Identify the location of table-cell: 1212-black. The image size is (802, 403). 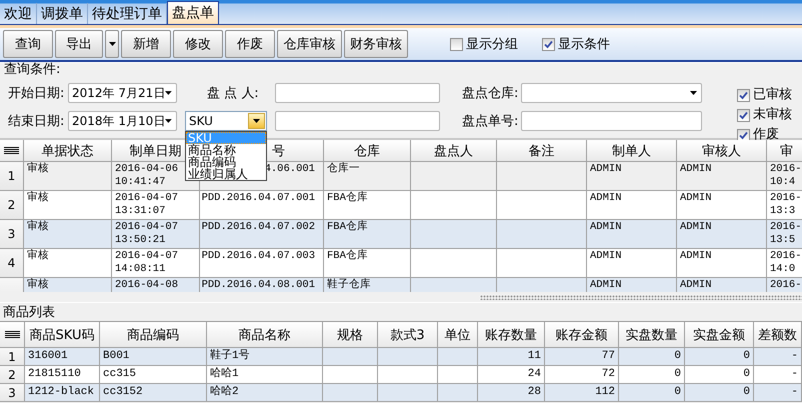
(62, 393).